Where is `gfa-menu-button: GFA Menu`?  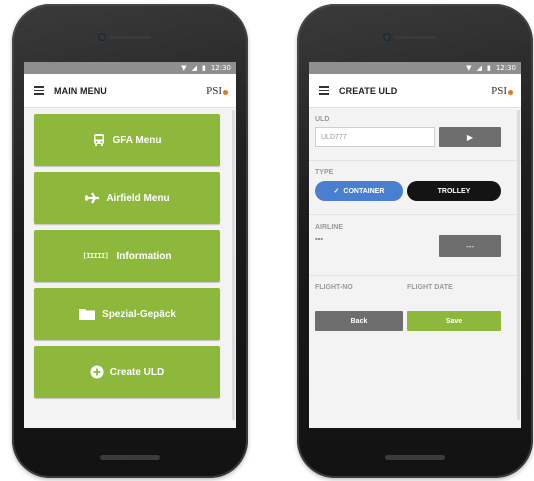 gfa-menu-button: GFA Menu is located at coordinates (127, 140).